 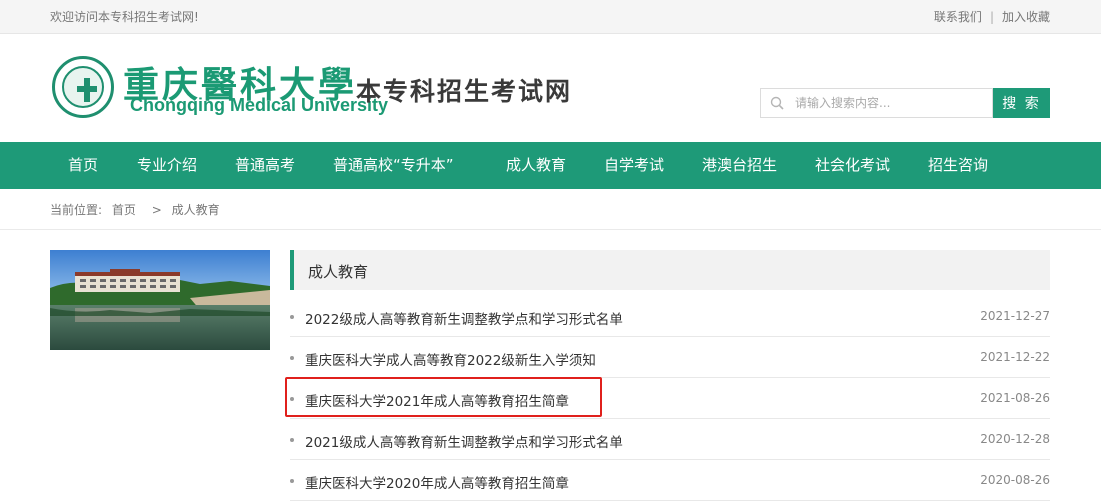 What do you see at coordinates (83, 165) in the screenshot?
I see `nav-item-home: 首页` at bounding box center [83, 165].